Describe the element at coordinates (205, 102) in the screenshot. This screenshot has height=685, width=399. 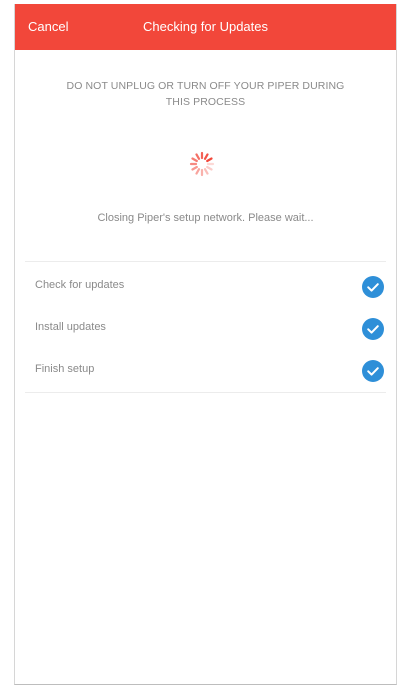
I see `warning-line-2: THIS PROCESS` at that location.